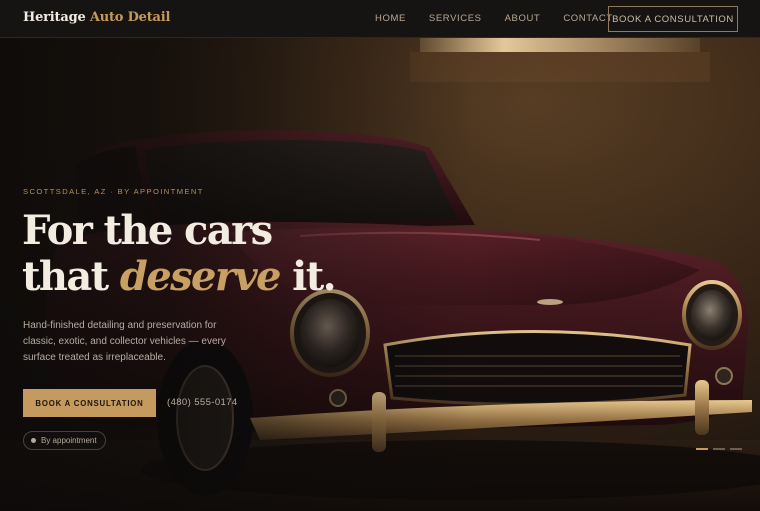  What do you see at coordinates (69, 440) in the screenshot?
I see `badge-label: By appointment` at bounding box center [69, 440].